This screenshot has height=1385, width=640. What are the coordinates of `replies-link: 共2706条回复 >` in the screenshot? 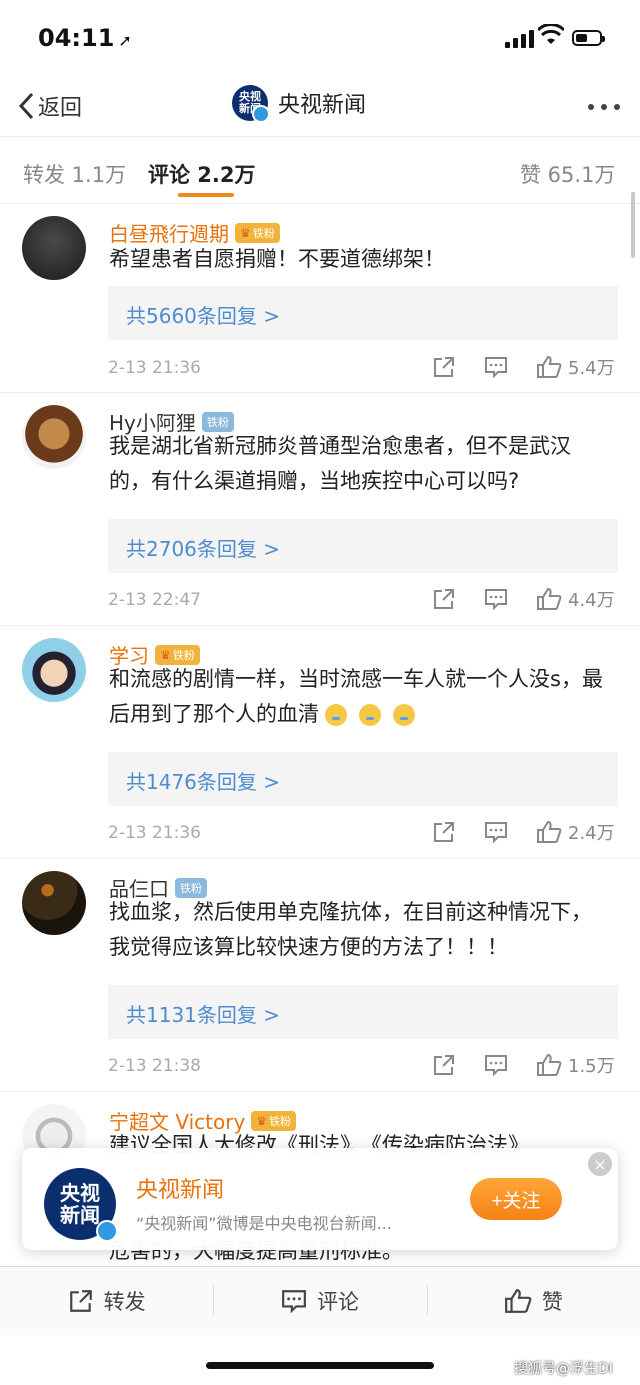 It's located at (363, 546).